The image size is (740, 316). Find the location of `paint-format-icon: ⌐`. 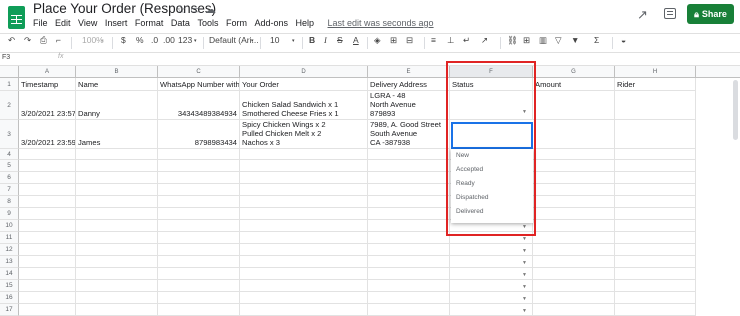

paint-format-icon: ⌐ is located at coordinates (58, 40).